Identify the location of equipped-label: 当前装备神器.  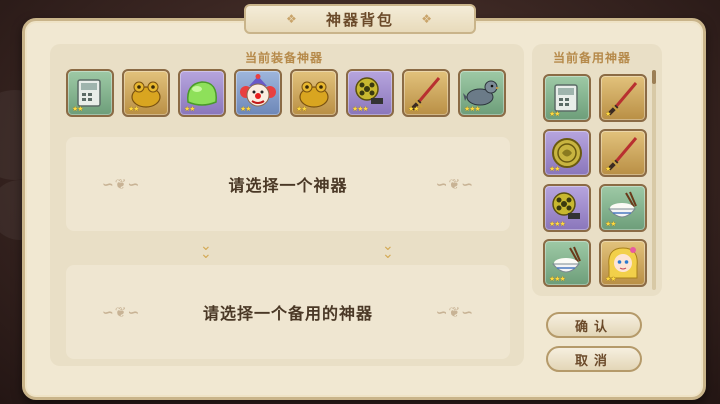
(284, 58).